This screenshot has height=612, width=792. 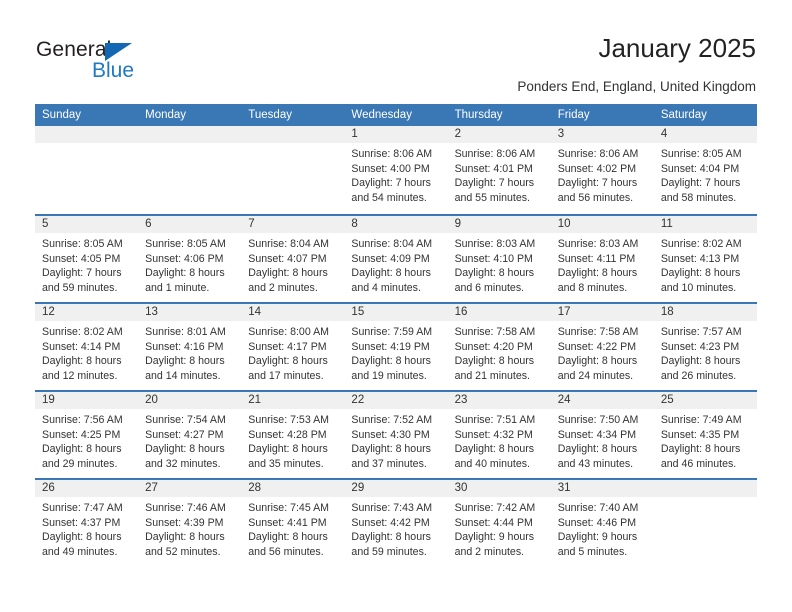 I want to click on day-number: 2, so click(x=499, y=134).